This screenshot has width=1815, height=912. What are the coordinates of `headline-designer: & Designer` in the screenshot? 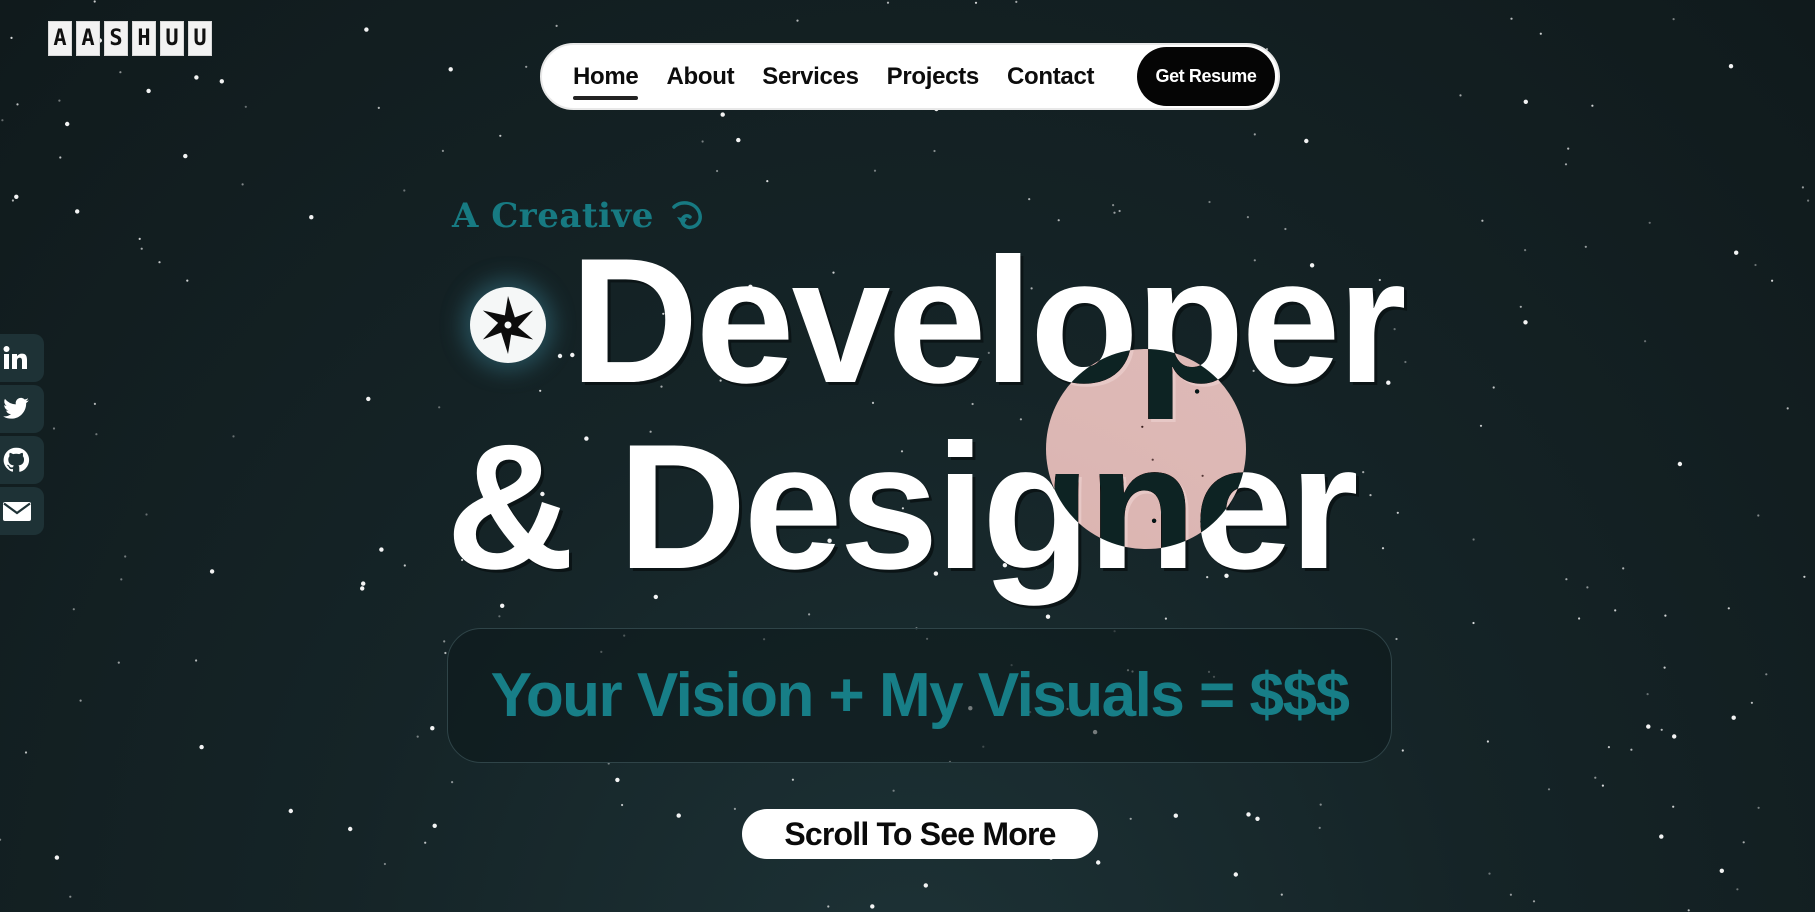 It's located at (902, 506).